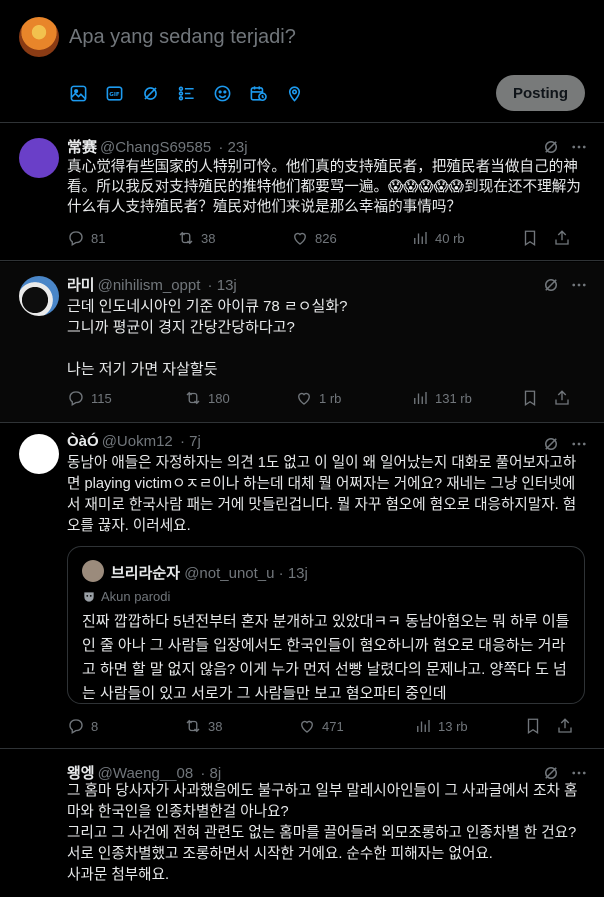  What do you see at coordinates (303, 93) in the screenshot?
I see `location-icon` at bounding box center [303, 93].